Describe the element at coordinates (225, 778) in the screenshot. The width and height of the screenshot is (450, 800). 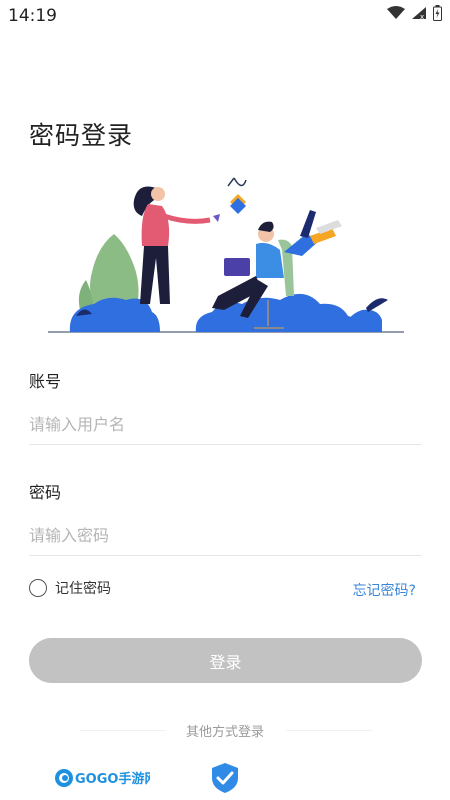
I see `shield-check-icon` at that location.